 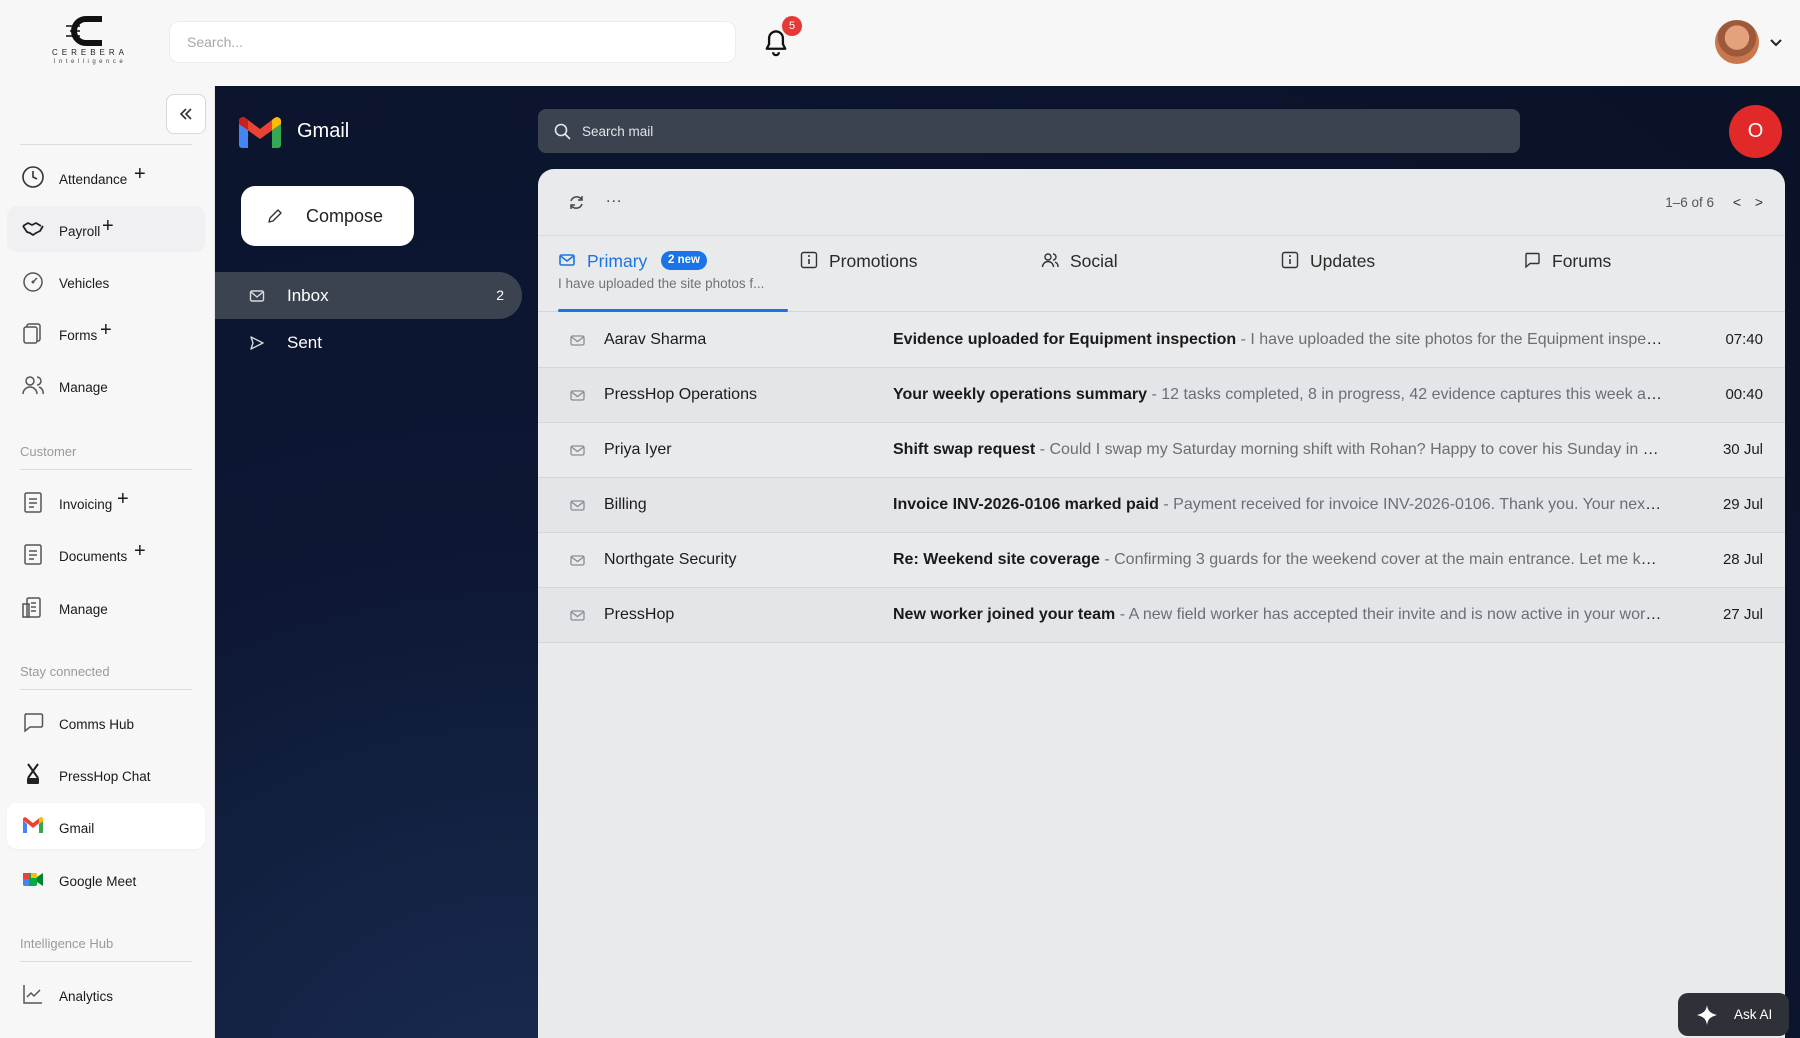 I want to click on mail-search-bar, so click(x=1029, y=131).